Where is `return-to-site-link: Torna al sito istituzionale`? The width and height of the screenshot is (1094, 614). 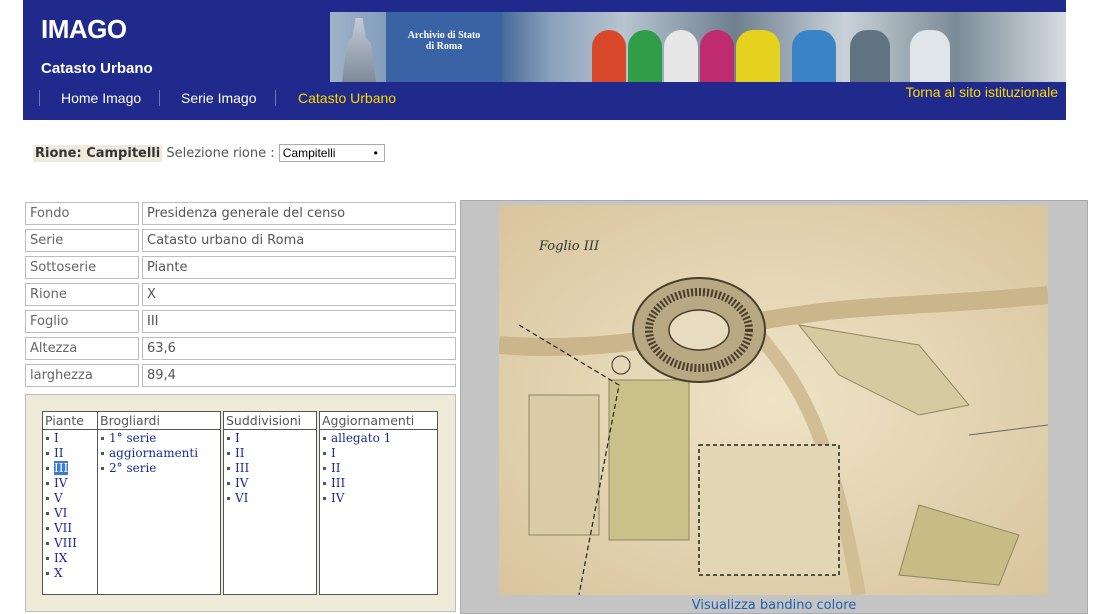
return-to-site-link: Torna al sito istituzionale is located at coordinates (981, 92).